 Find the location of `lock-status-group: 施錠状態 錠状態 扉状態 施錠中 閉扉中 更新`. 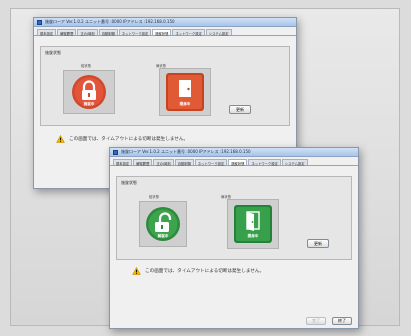

lock-status-group: 施錠状態 錠状態 扉状態 施錠中 閉扉中 更新 is located at coordinates (165, 86).